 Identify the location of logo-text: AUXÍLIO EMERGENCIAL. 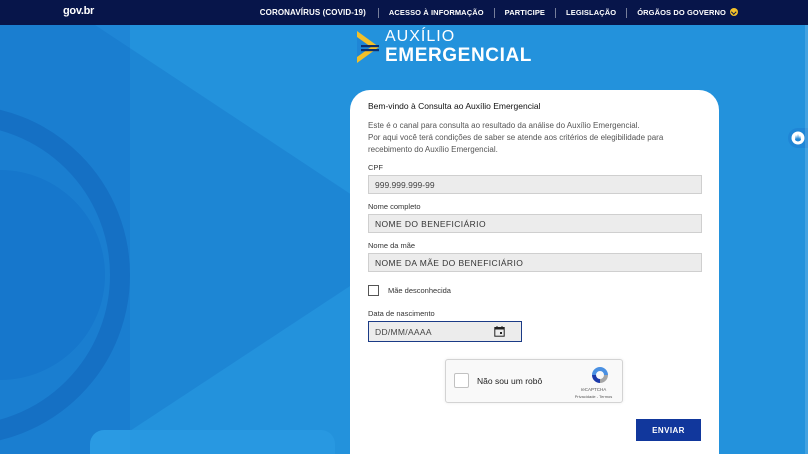
(458, 47).